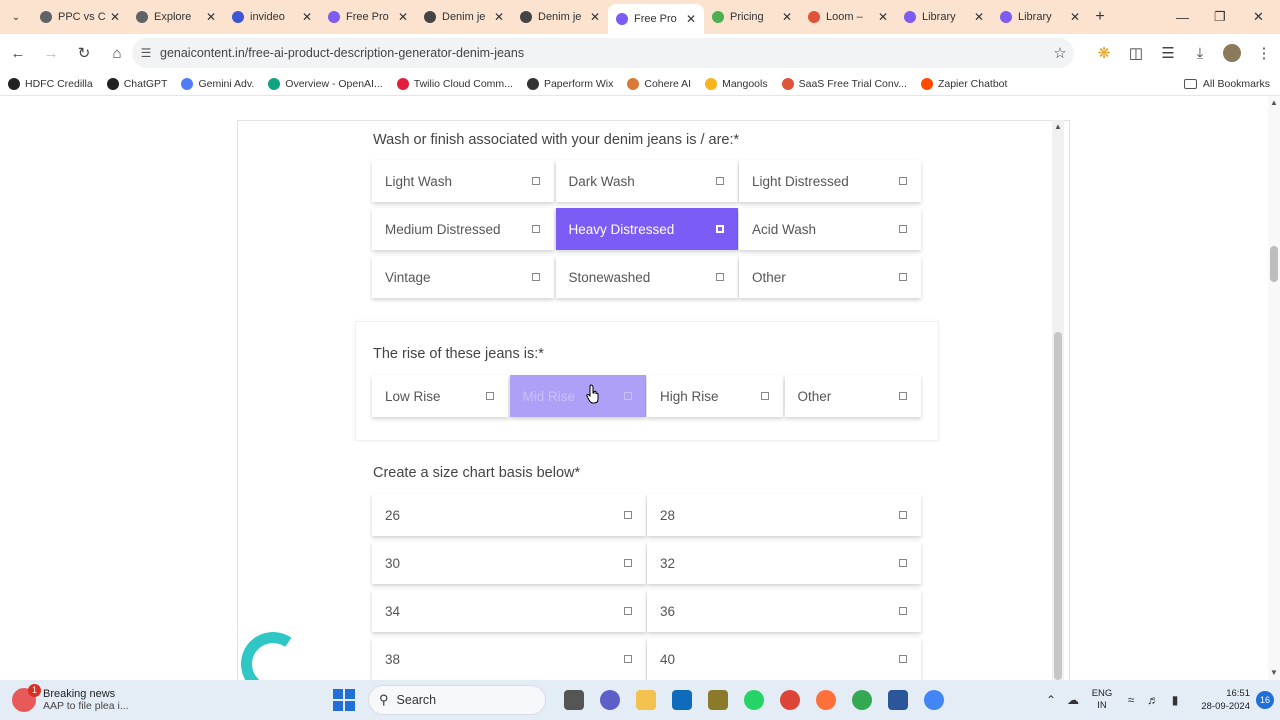 This screenshot has height=720, width=1280. I want to click on taskview-icon, so click(574, 700).